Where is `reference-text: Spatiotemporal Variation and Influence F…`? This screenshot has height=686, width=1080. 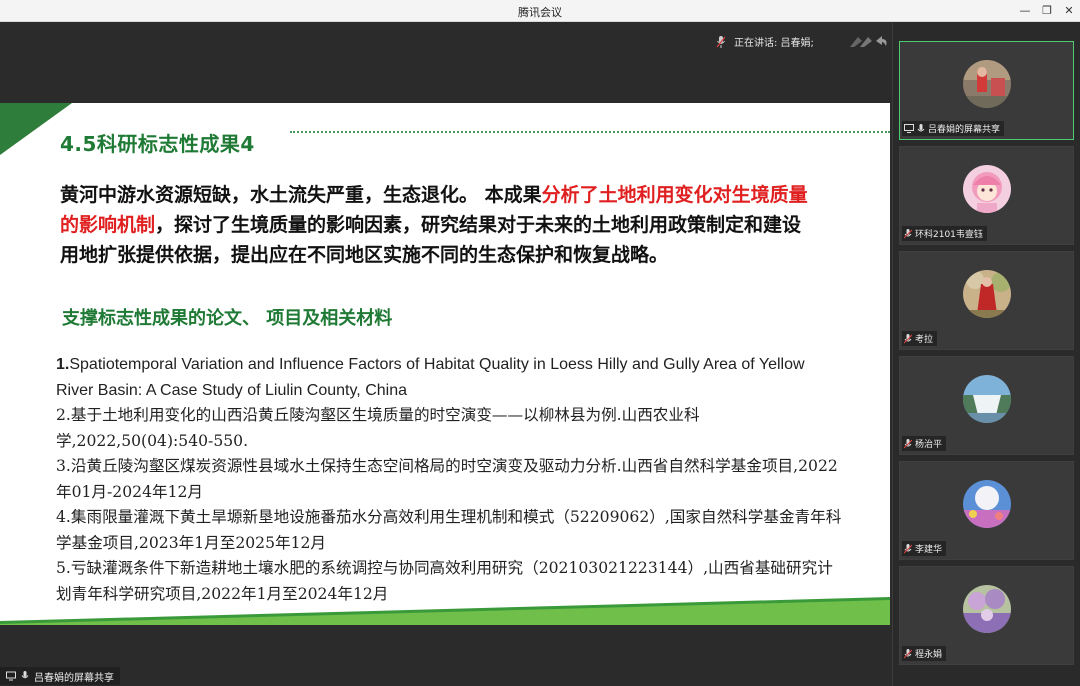
reference-text: Spatiotemporal Variation and Influence F… is located at coordinates (430, 377).